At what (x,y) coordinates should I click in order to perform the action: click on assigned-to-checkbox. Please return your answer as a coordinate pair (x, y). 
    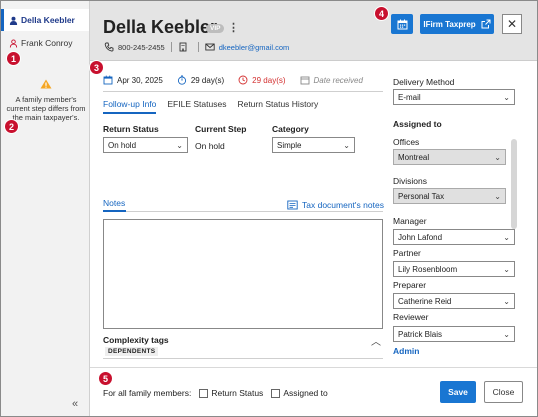
    Looking at the image, I should click on (276, 393).